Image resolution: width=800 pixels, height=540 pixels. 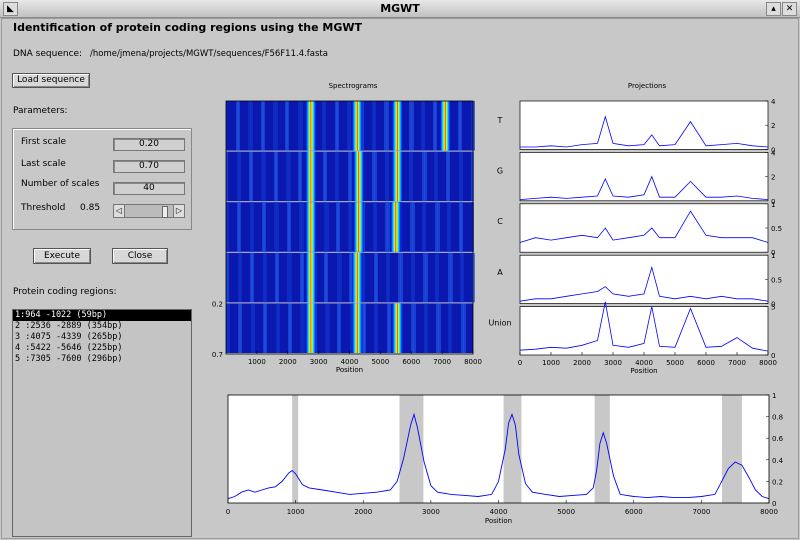 What do you see at coordinates (675, 363) in the screenshot?
I see `projection-x-tick-label: 5000` at bounding box center [675, 363].